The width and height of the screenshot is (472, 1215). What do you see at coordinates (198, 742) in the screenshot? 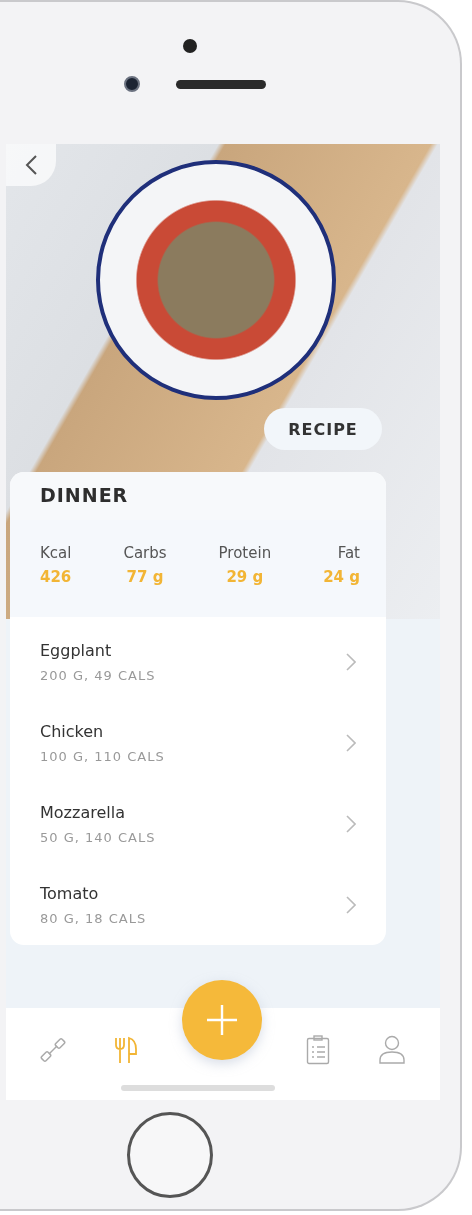
I see `ingredient-row: Chicken 100 G, 110 CALS` at bounding box center [198, 742].